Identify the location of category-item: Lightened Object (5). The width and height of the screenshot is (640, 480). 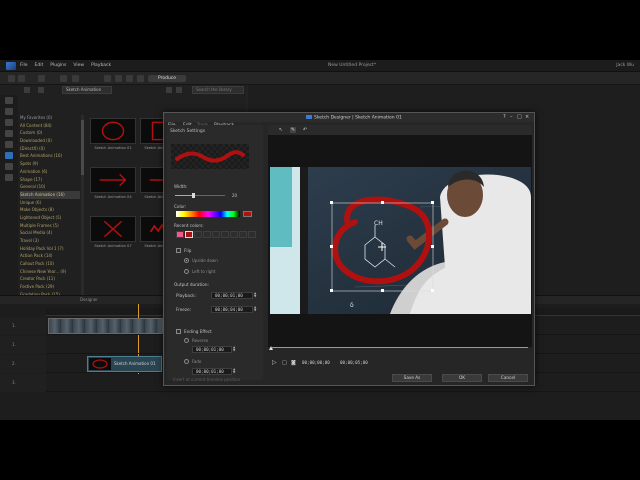
(50, 218).